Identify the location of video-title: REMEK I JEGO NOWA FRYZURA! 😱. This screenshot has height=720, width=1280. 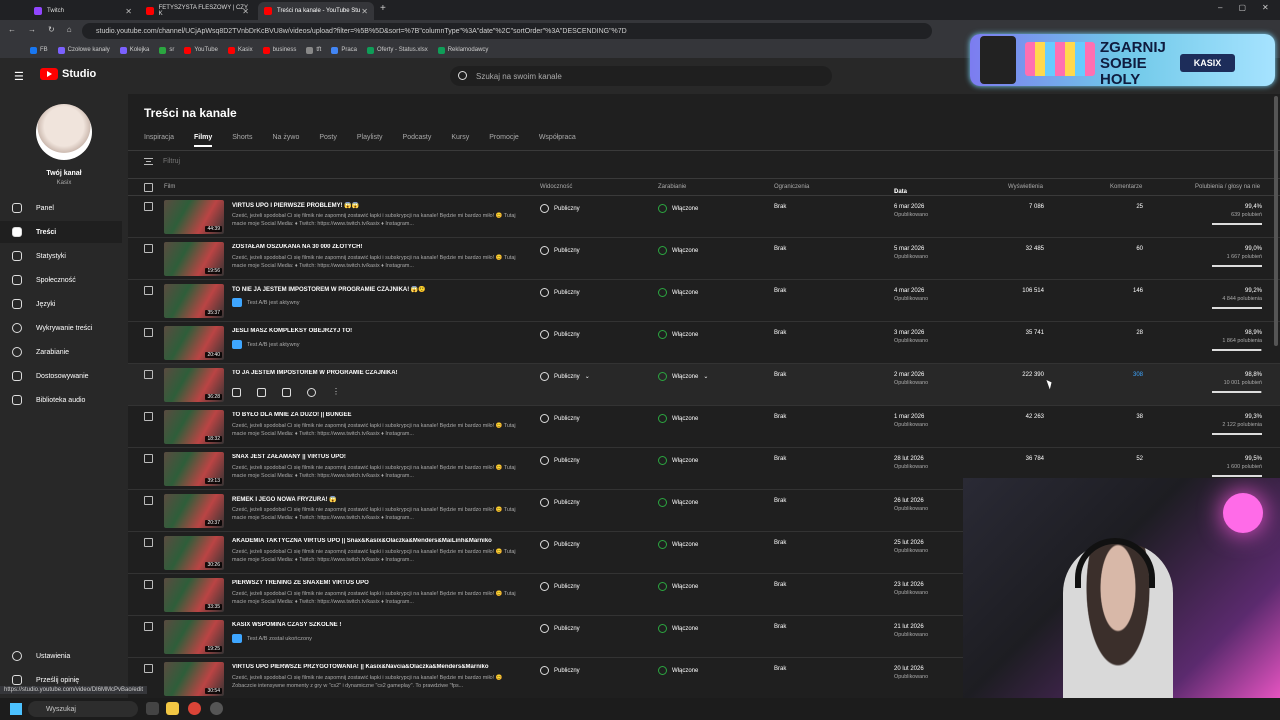
(377, 499).